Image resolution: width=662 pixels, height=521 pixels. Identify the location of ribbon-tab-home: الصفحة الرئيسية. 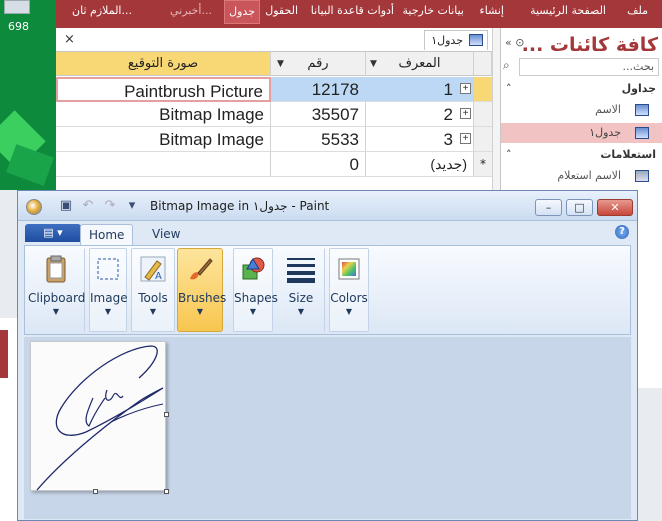
(568, 12).